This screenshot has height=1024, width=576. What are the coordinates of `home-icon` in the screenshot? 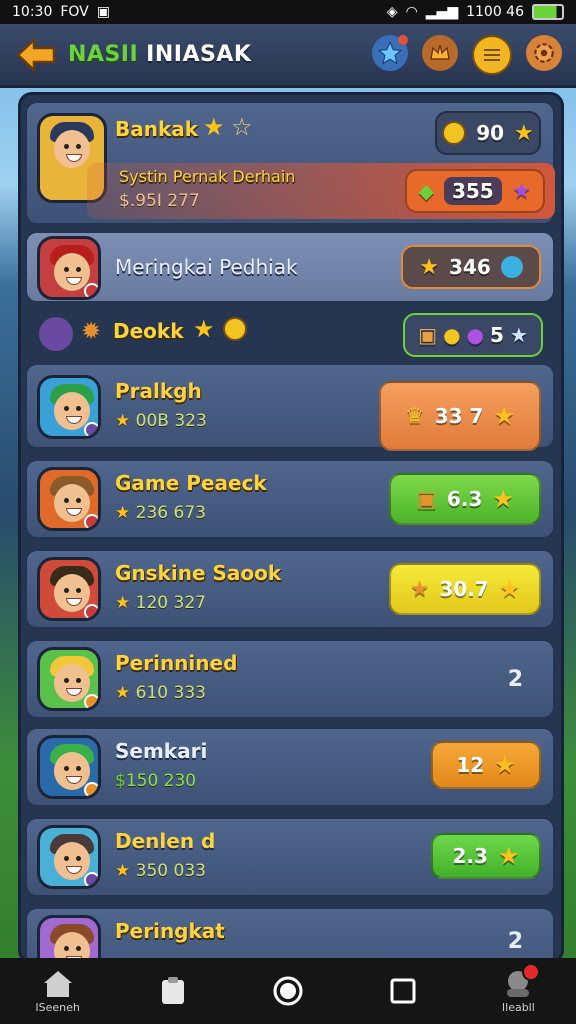 It's located at (57, 983).